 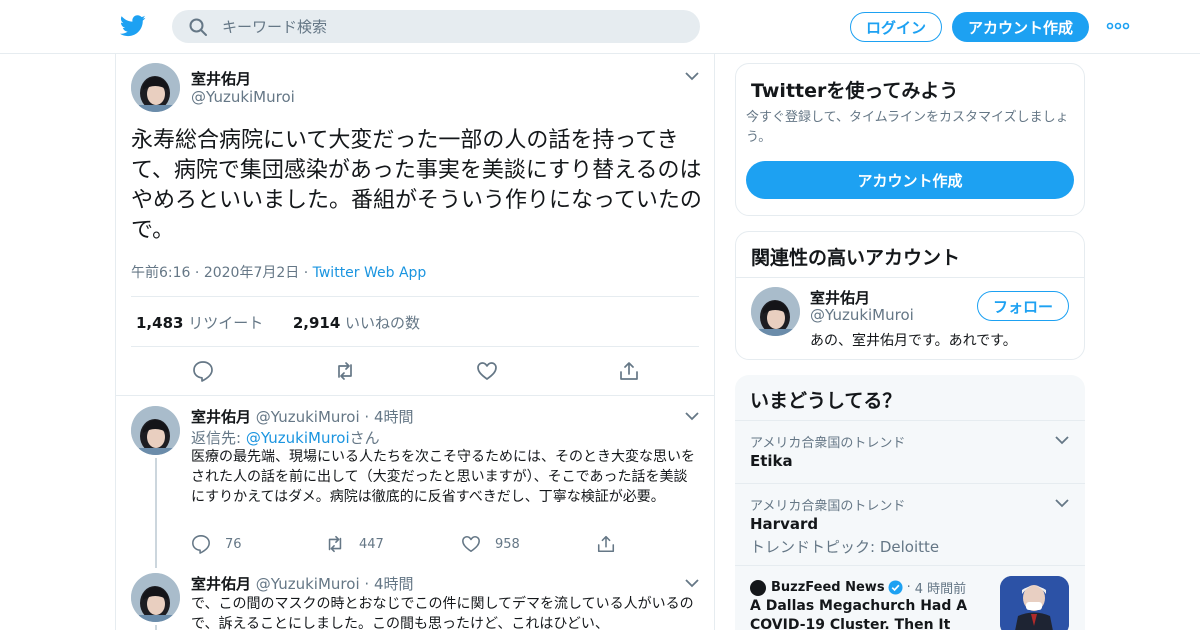 I want to click on related-account-handle: @YuzukiMuroi, so click(x=862, y=315).